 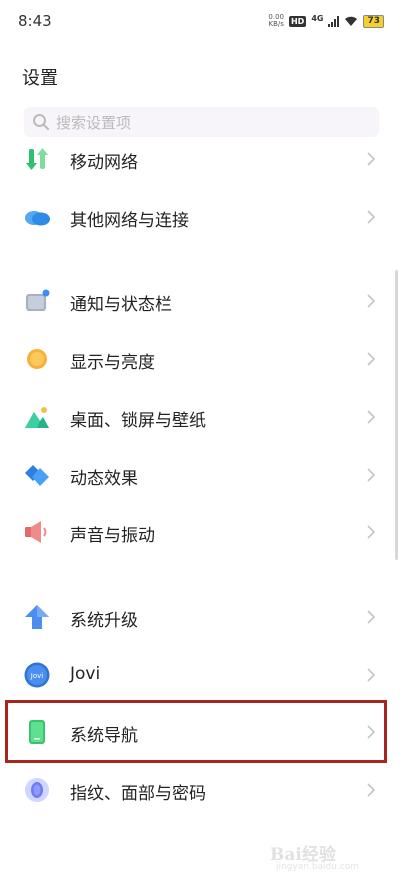 What do you see at coordinates (104, 621) in the screenshot?
I see `setting-label: 系统升级` at bounding box center [104, 621].